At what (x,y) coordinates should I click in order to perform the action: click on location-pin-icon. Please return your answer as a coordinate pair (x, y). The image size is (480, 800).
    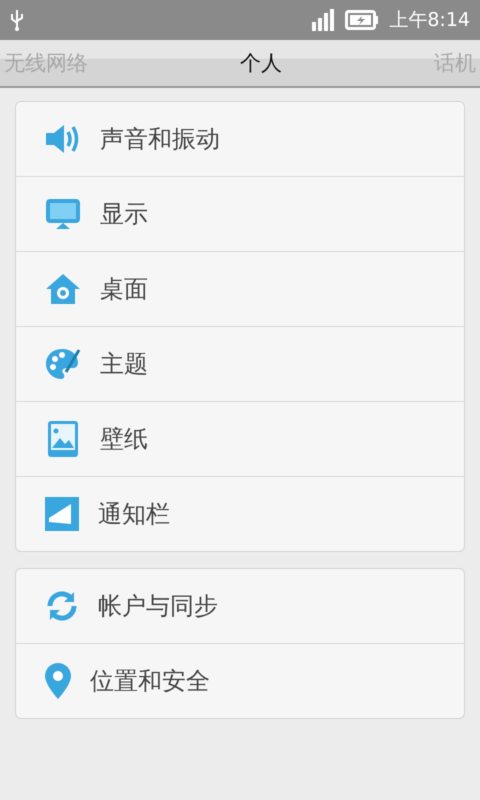
    Looking at the image, I should click on (58, 681).